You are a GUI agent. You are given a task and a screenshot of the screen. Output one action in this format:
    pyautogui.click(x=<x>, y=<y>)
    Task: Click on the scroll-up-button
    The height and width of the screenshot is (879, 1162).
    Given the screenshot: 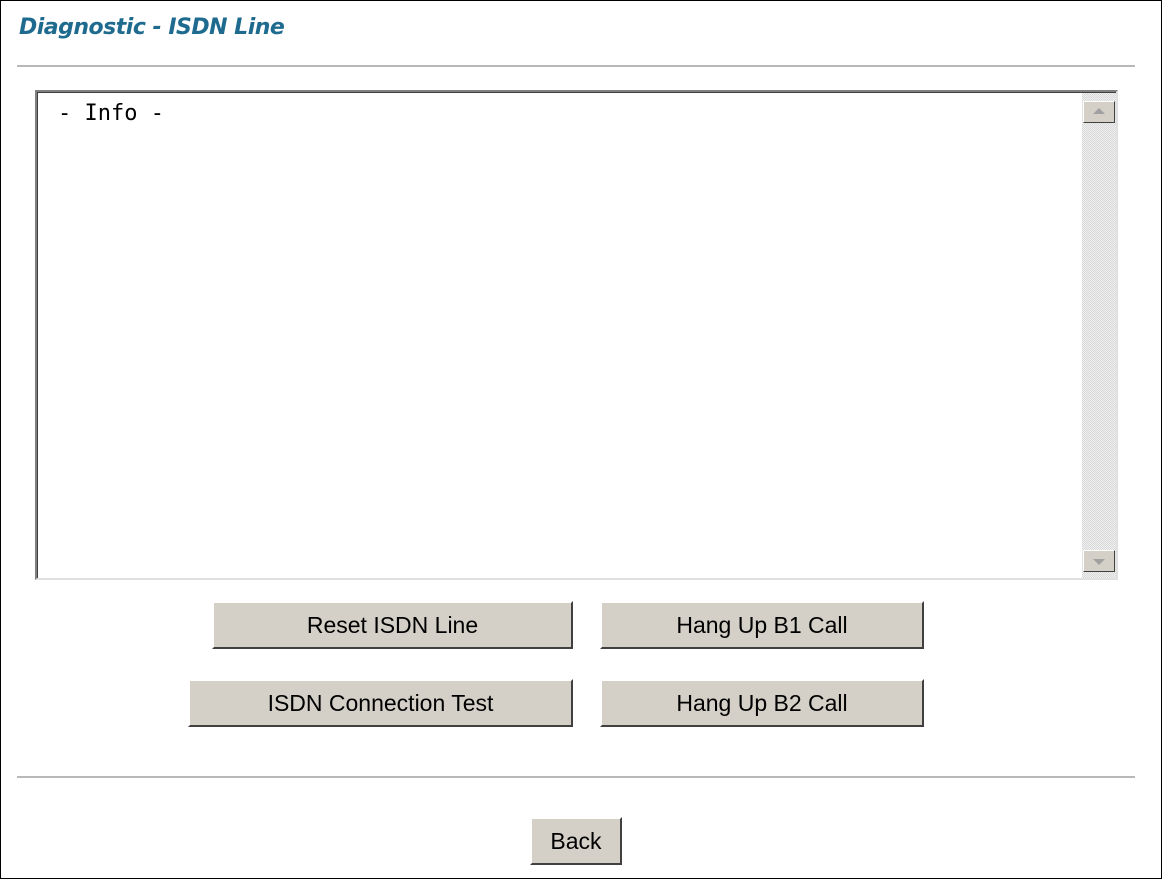 What is the action you would take?
    pyautogui.click(x=1099, y=112)
    